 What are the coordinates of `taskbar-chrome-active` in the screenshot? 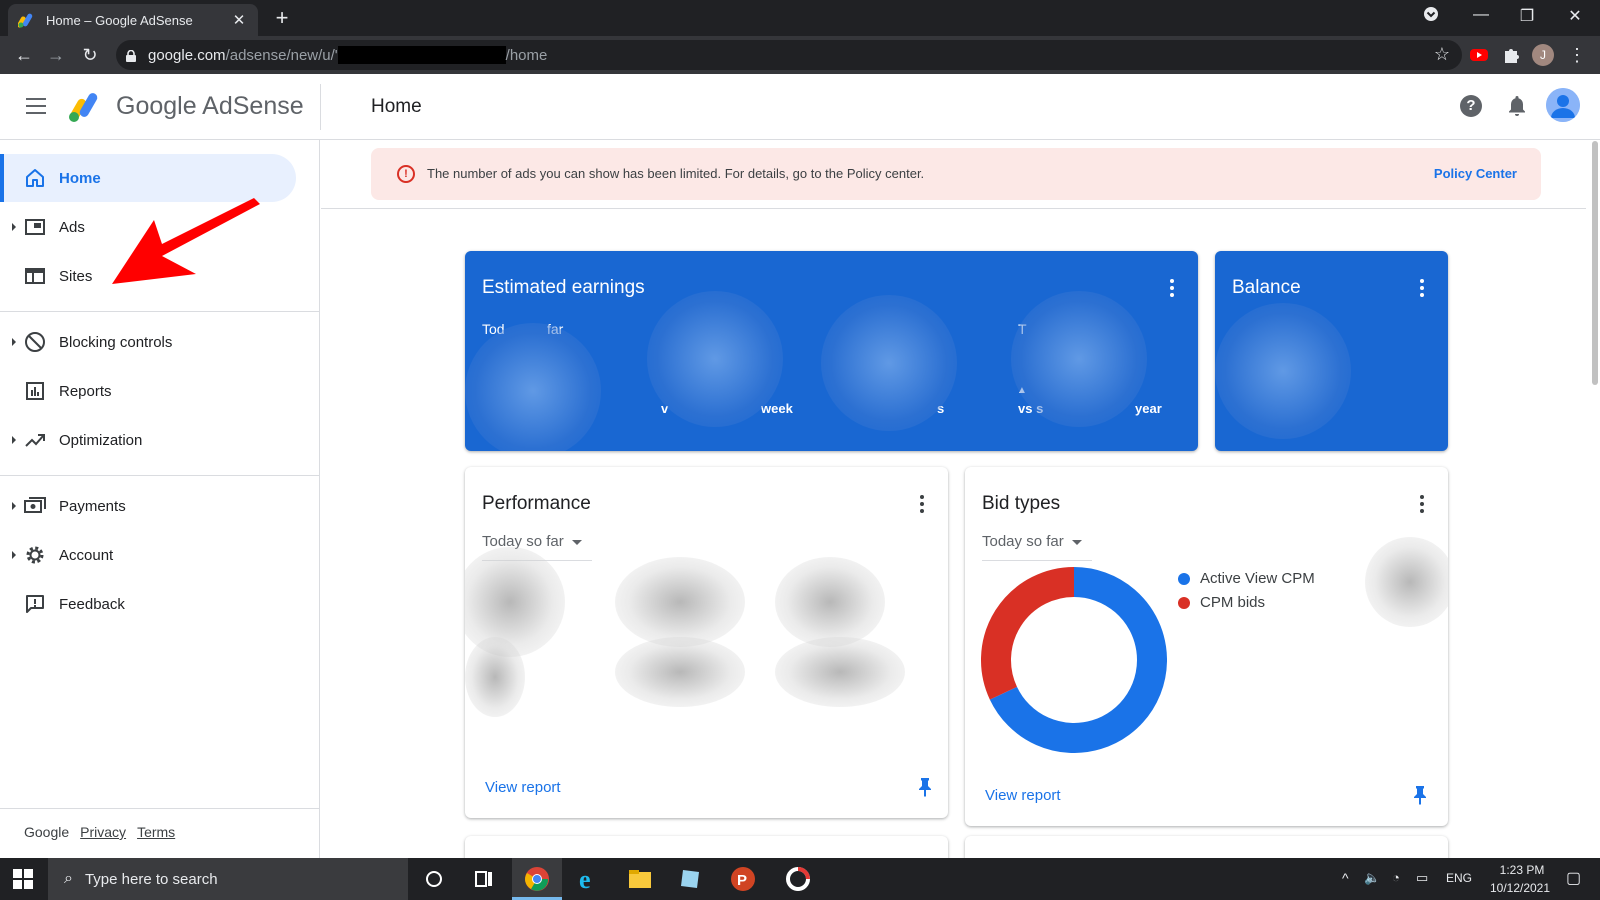 It's located at (537, 879).